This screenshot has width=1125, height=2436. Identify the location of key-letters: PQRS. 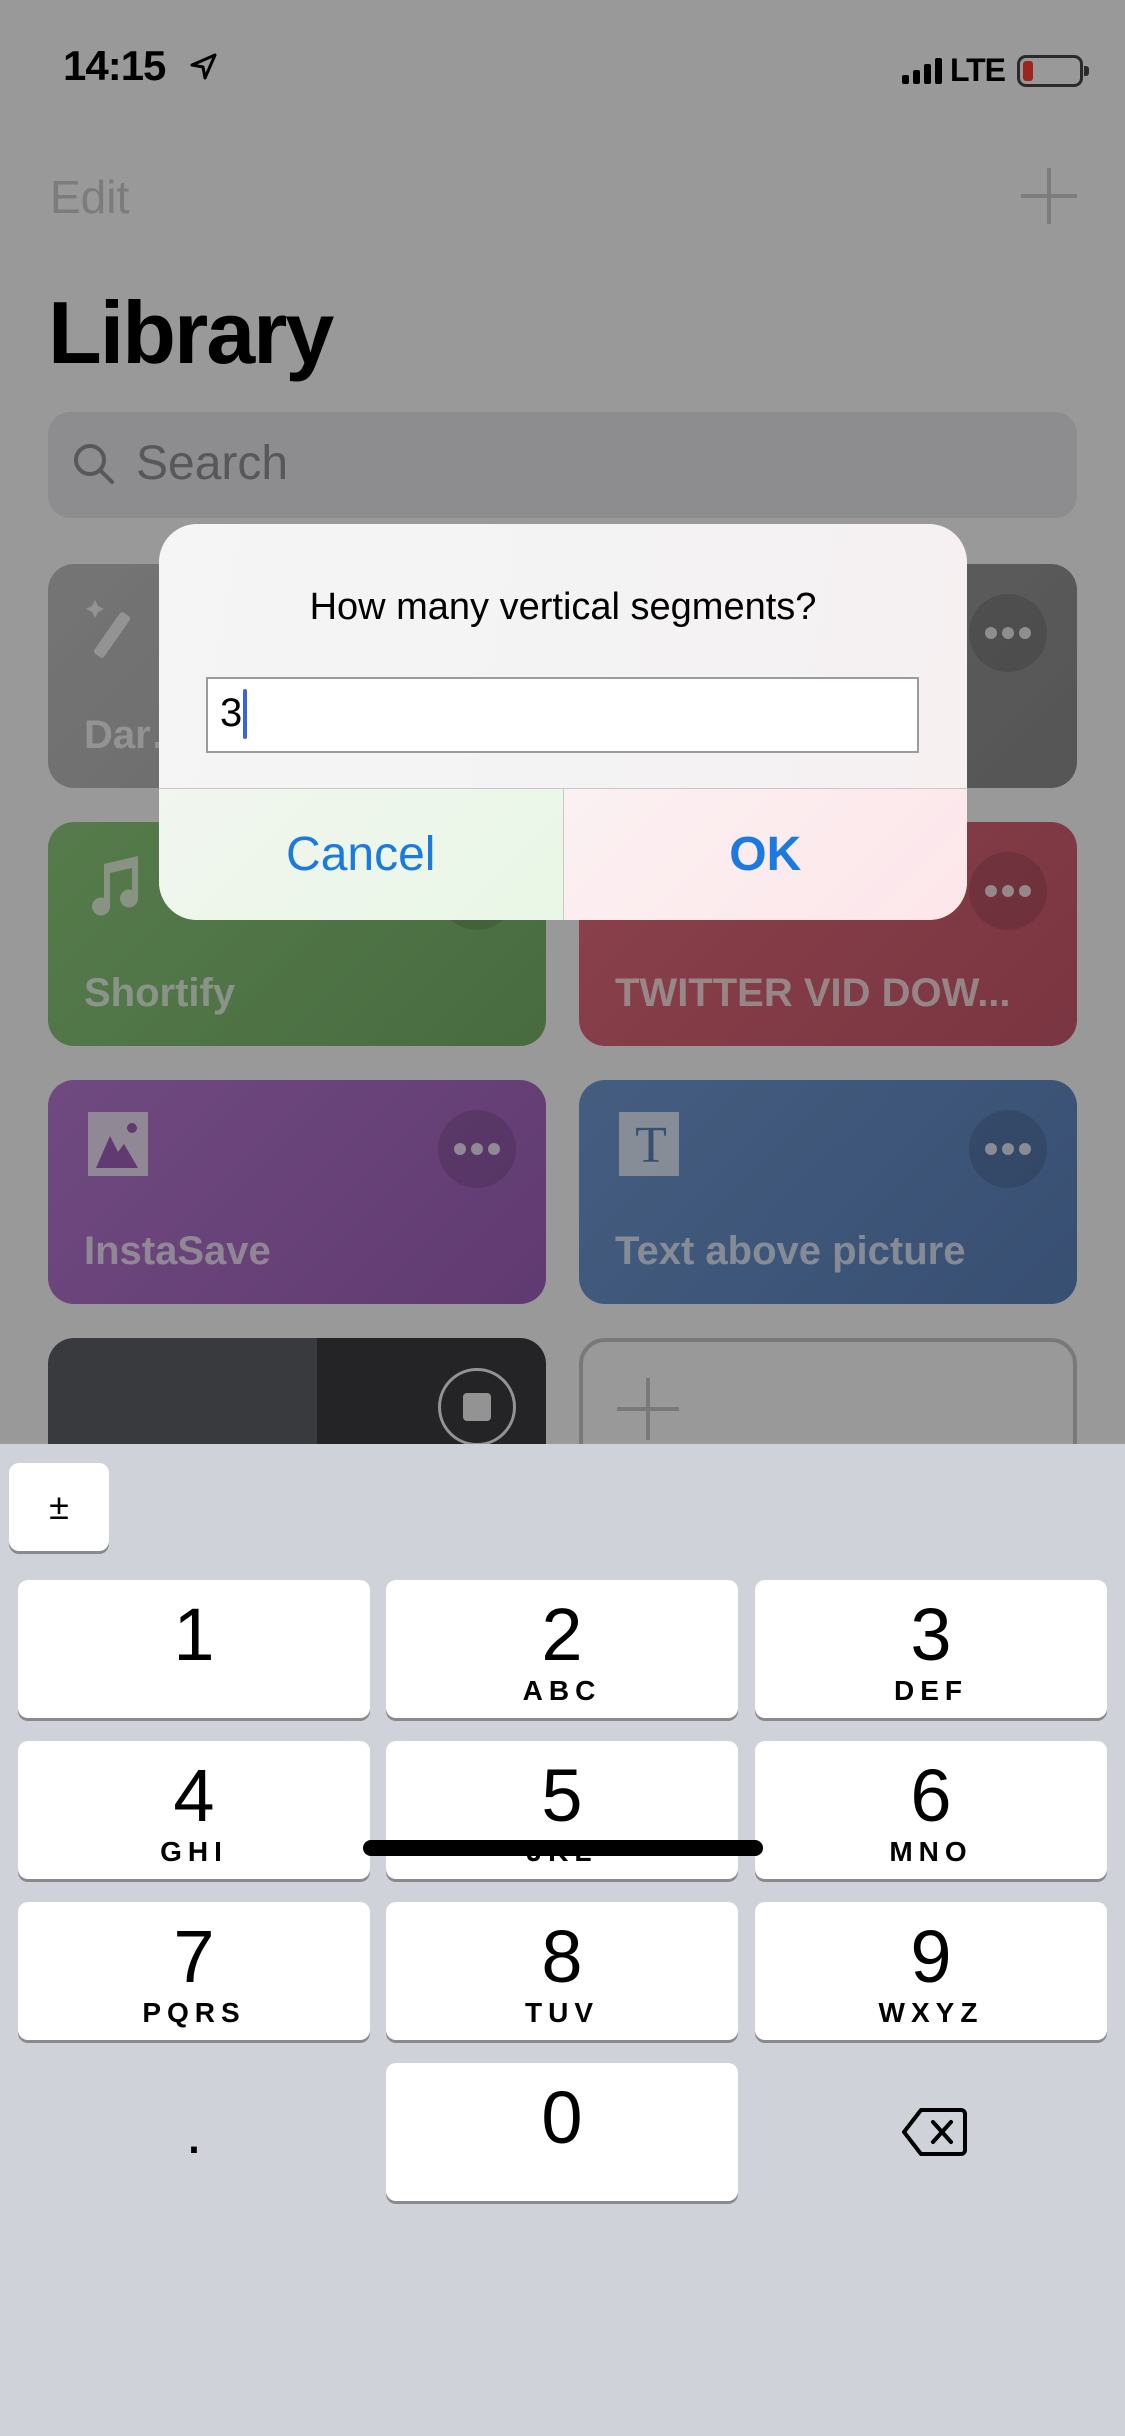
(194, 2012).